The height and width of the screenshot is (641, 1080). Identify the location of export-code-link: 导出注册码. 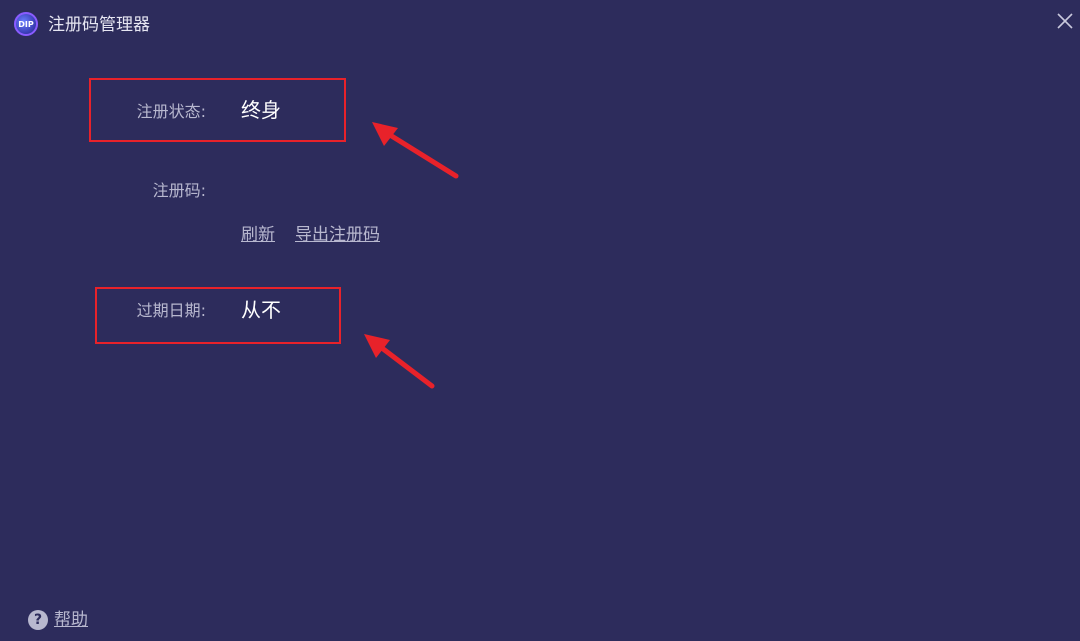
(337, 235).